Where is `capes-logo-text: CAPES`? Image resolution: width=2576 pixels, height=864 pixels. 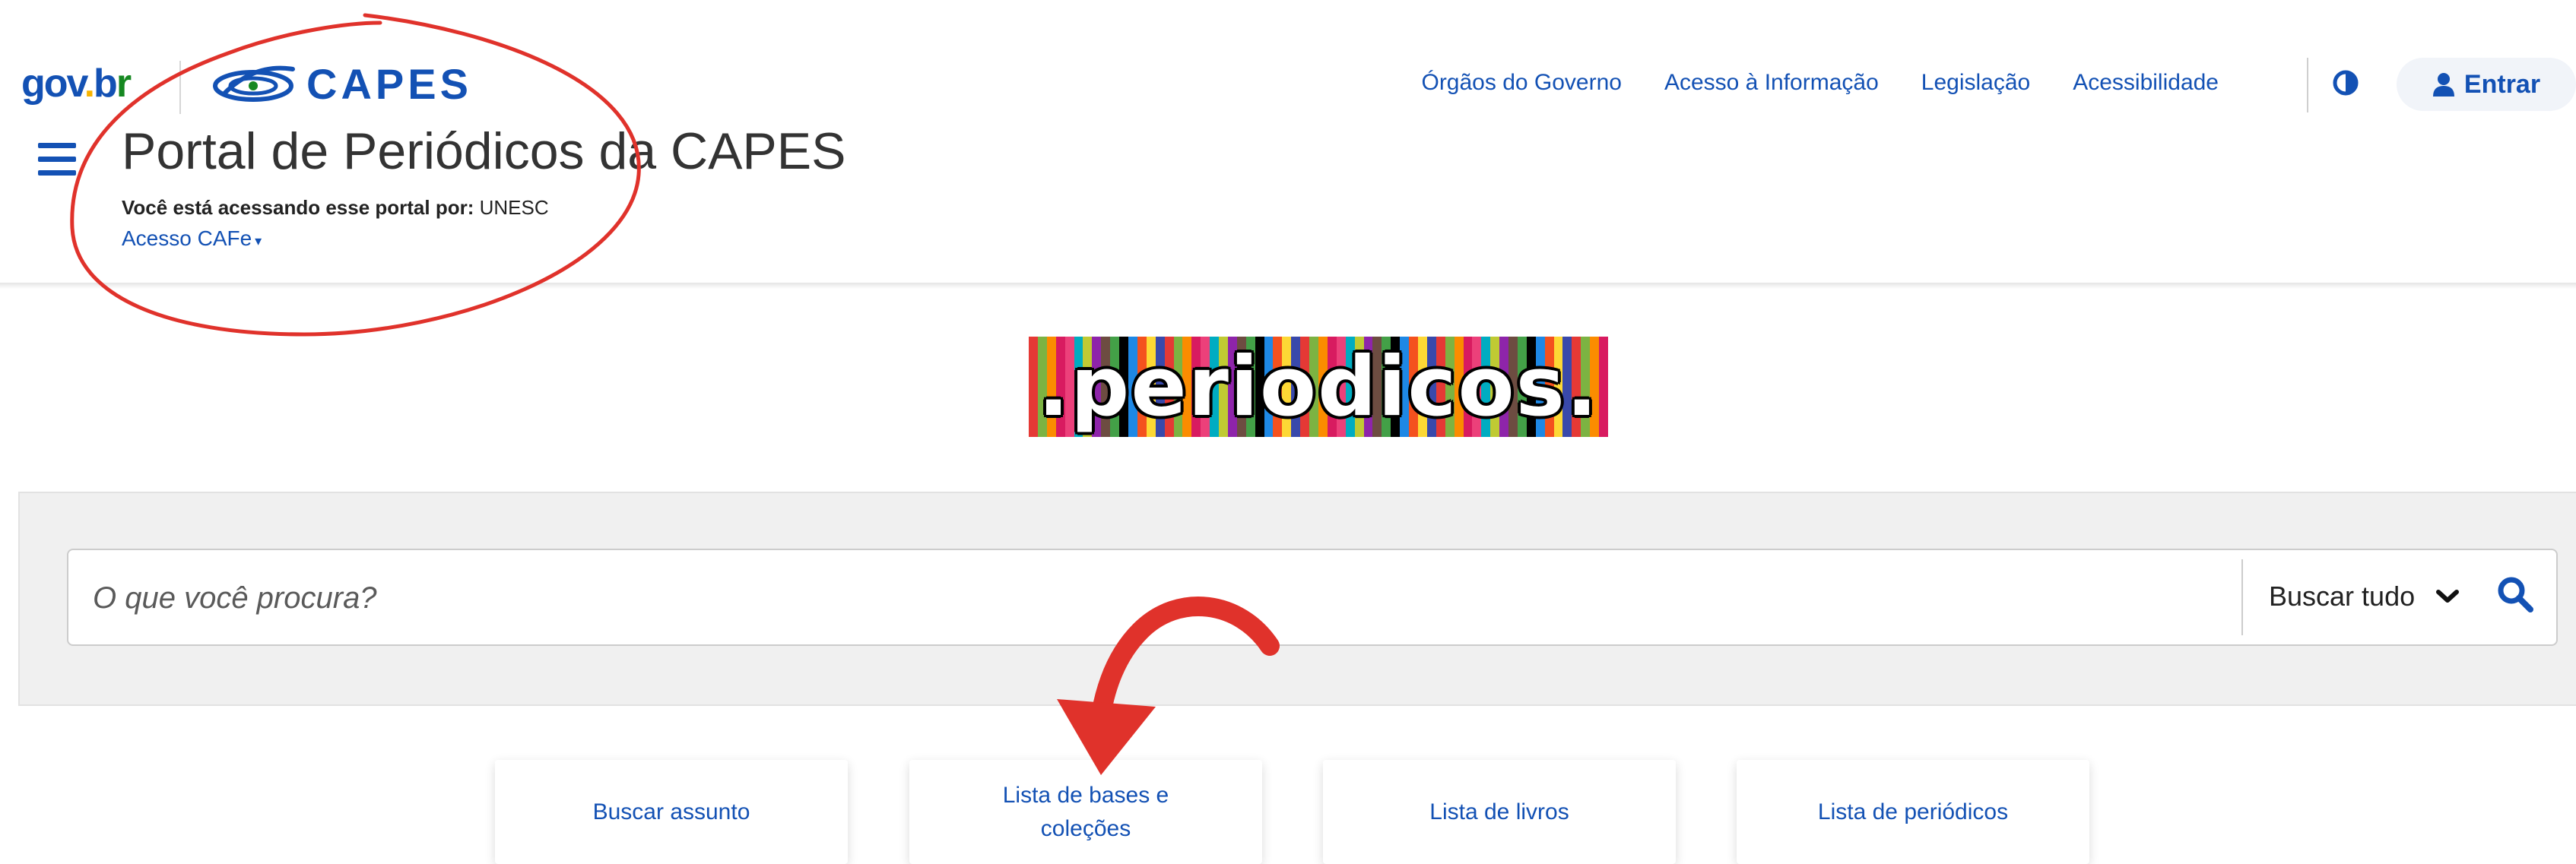
capes-logo-text: CAPES is located at coordinates (389, 84).